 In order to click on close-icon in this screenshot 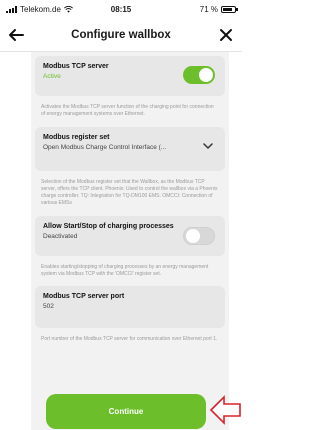, I will do `click(226, 35)`.